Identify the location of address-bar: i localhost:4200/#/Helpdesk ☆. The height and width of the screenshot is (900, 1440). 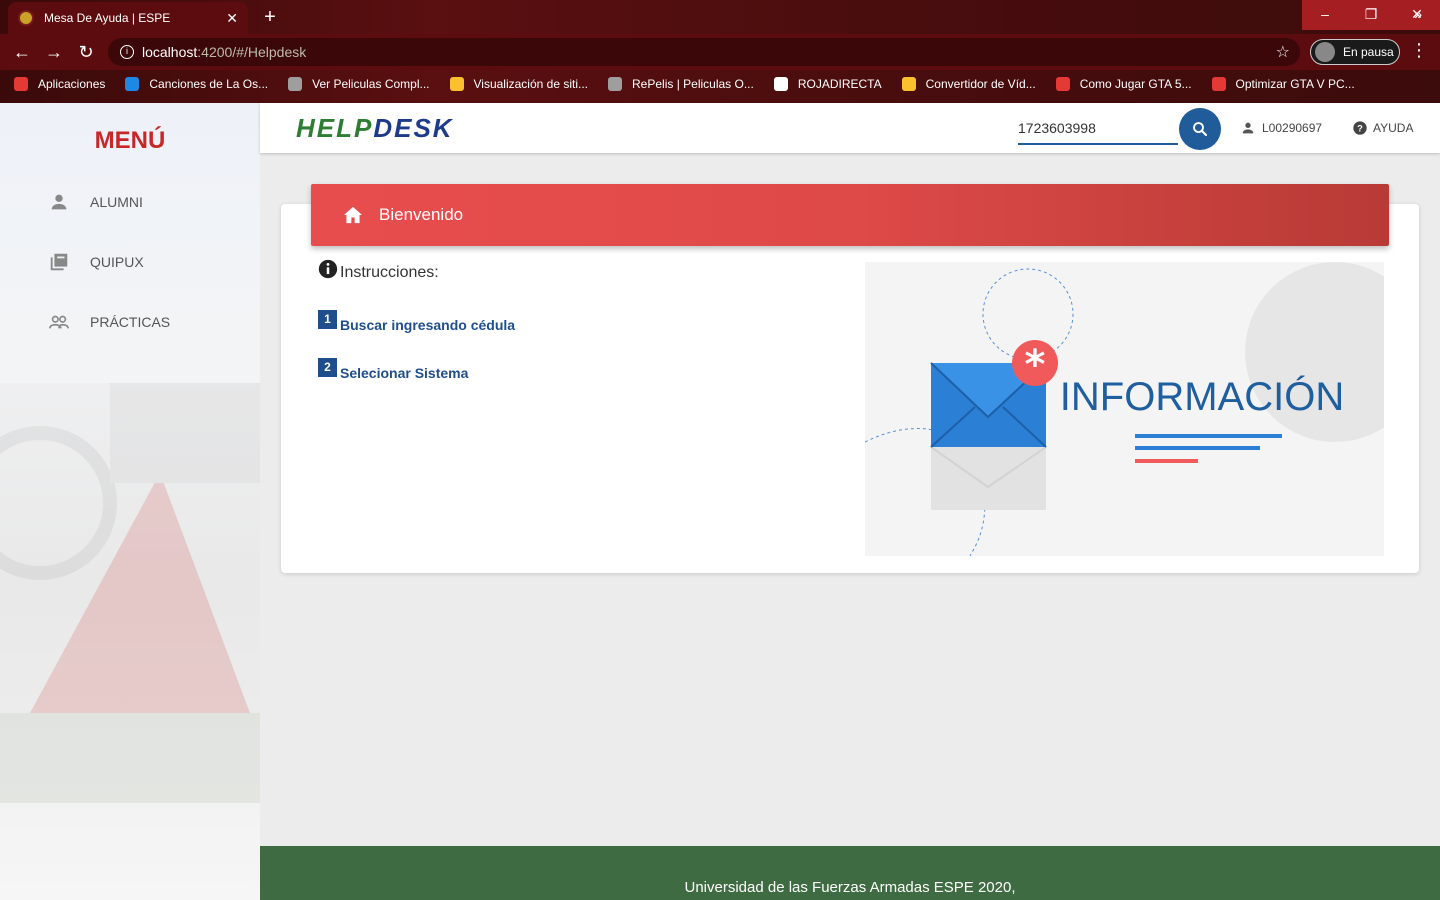
(704, 52).